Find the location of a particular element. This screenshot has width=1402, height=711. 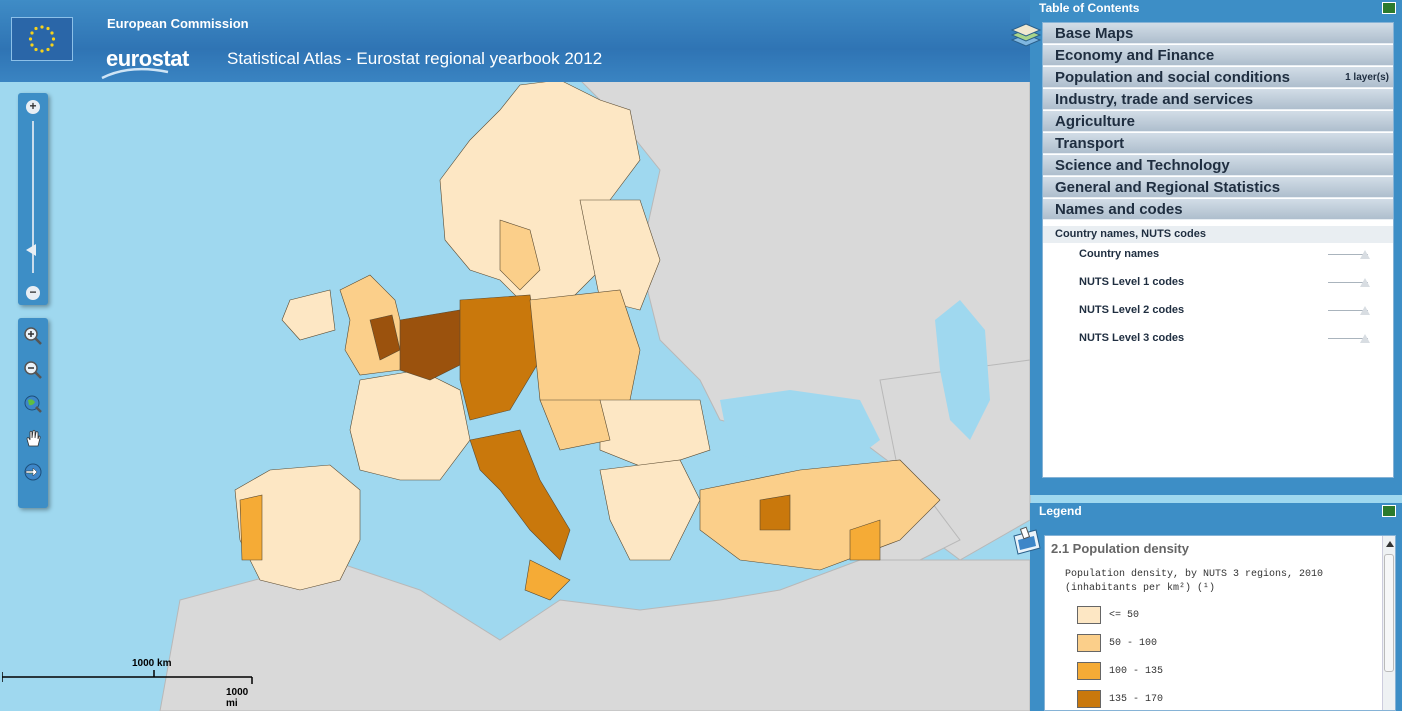

eu-flag-logo is located at coordinates (42, 39).